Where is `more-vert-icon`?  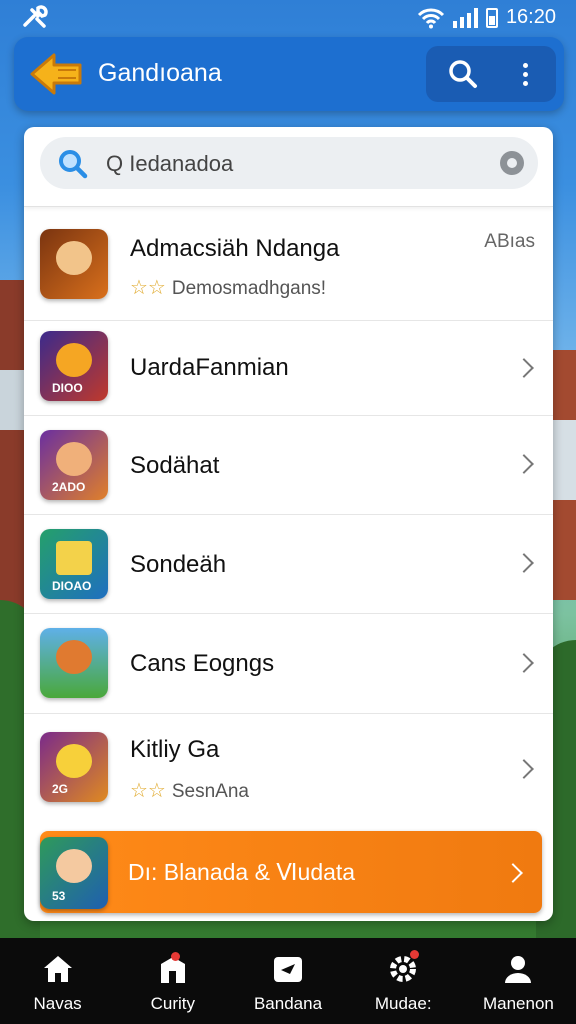
more-vert-icon is located at coordinates (525, 74).